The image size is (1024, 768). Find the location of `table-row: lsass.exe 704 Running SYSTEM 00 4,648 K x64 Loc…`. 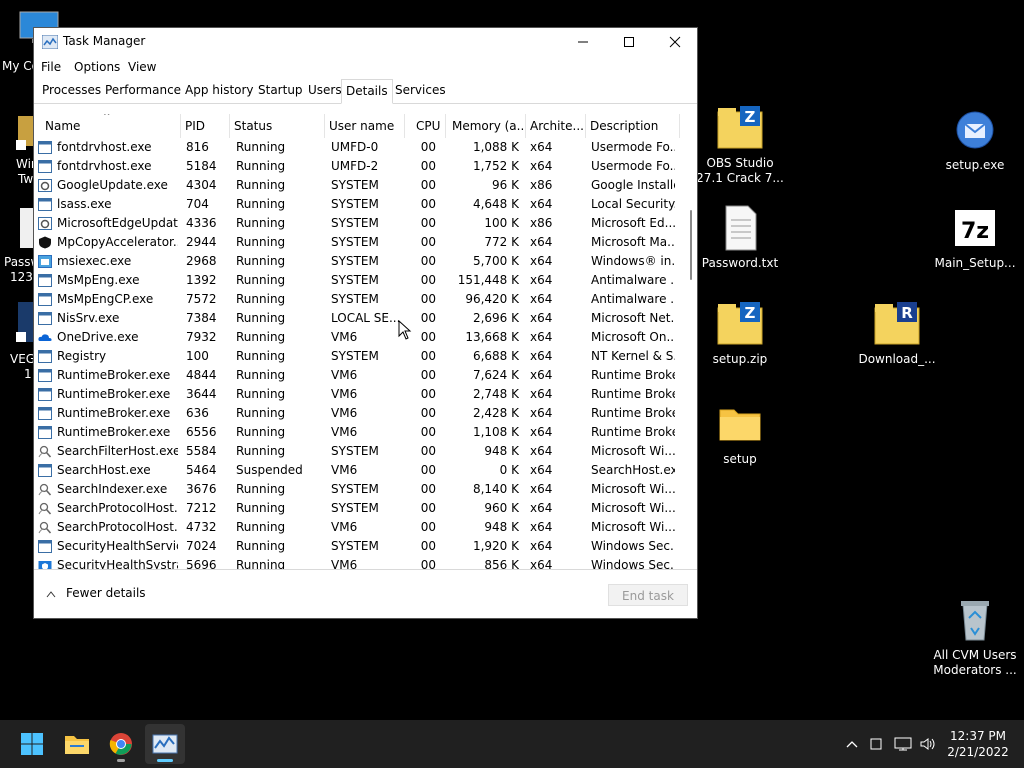

table-row: lsass.exe 704 Running SYSTEM 00 4,648 K x64 Loc… is located at coordinates (357, 204).